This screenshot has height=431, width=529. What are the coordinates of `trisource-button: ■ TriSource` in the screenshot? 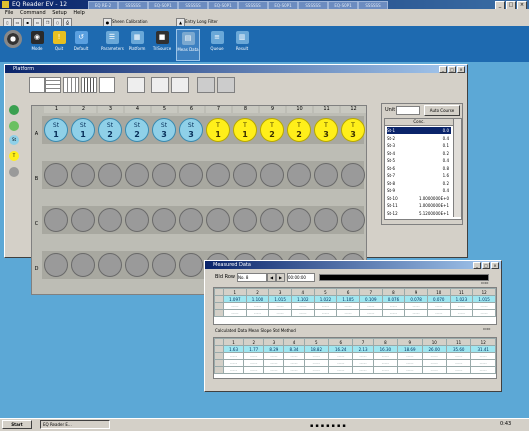 It's located at (162, 44).